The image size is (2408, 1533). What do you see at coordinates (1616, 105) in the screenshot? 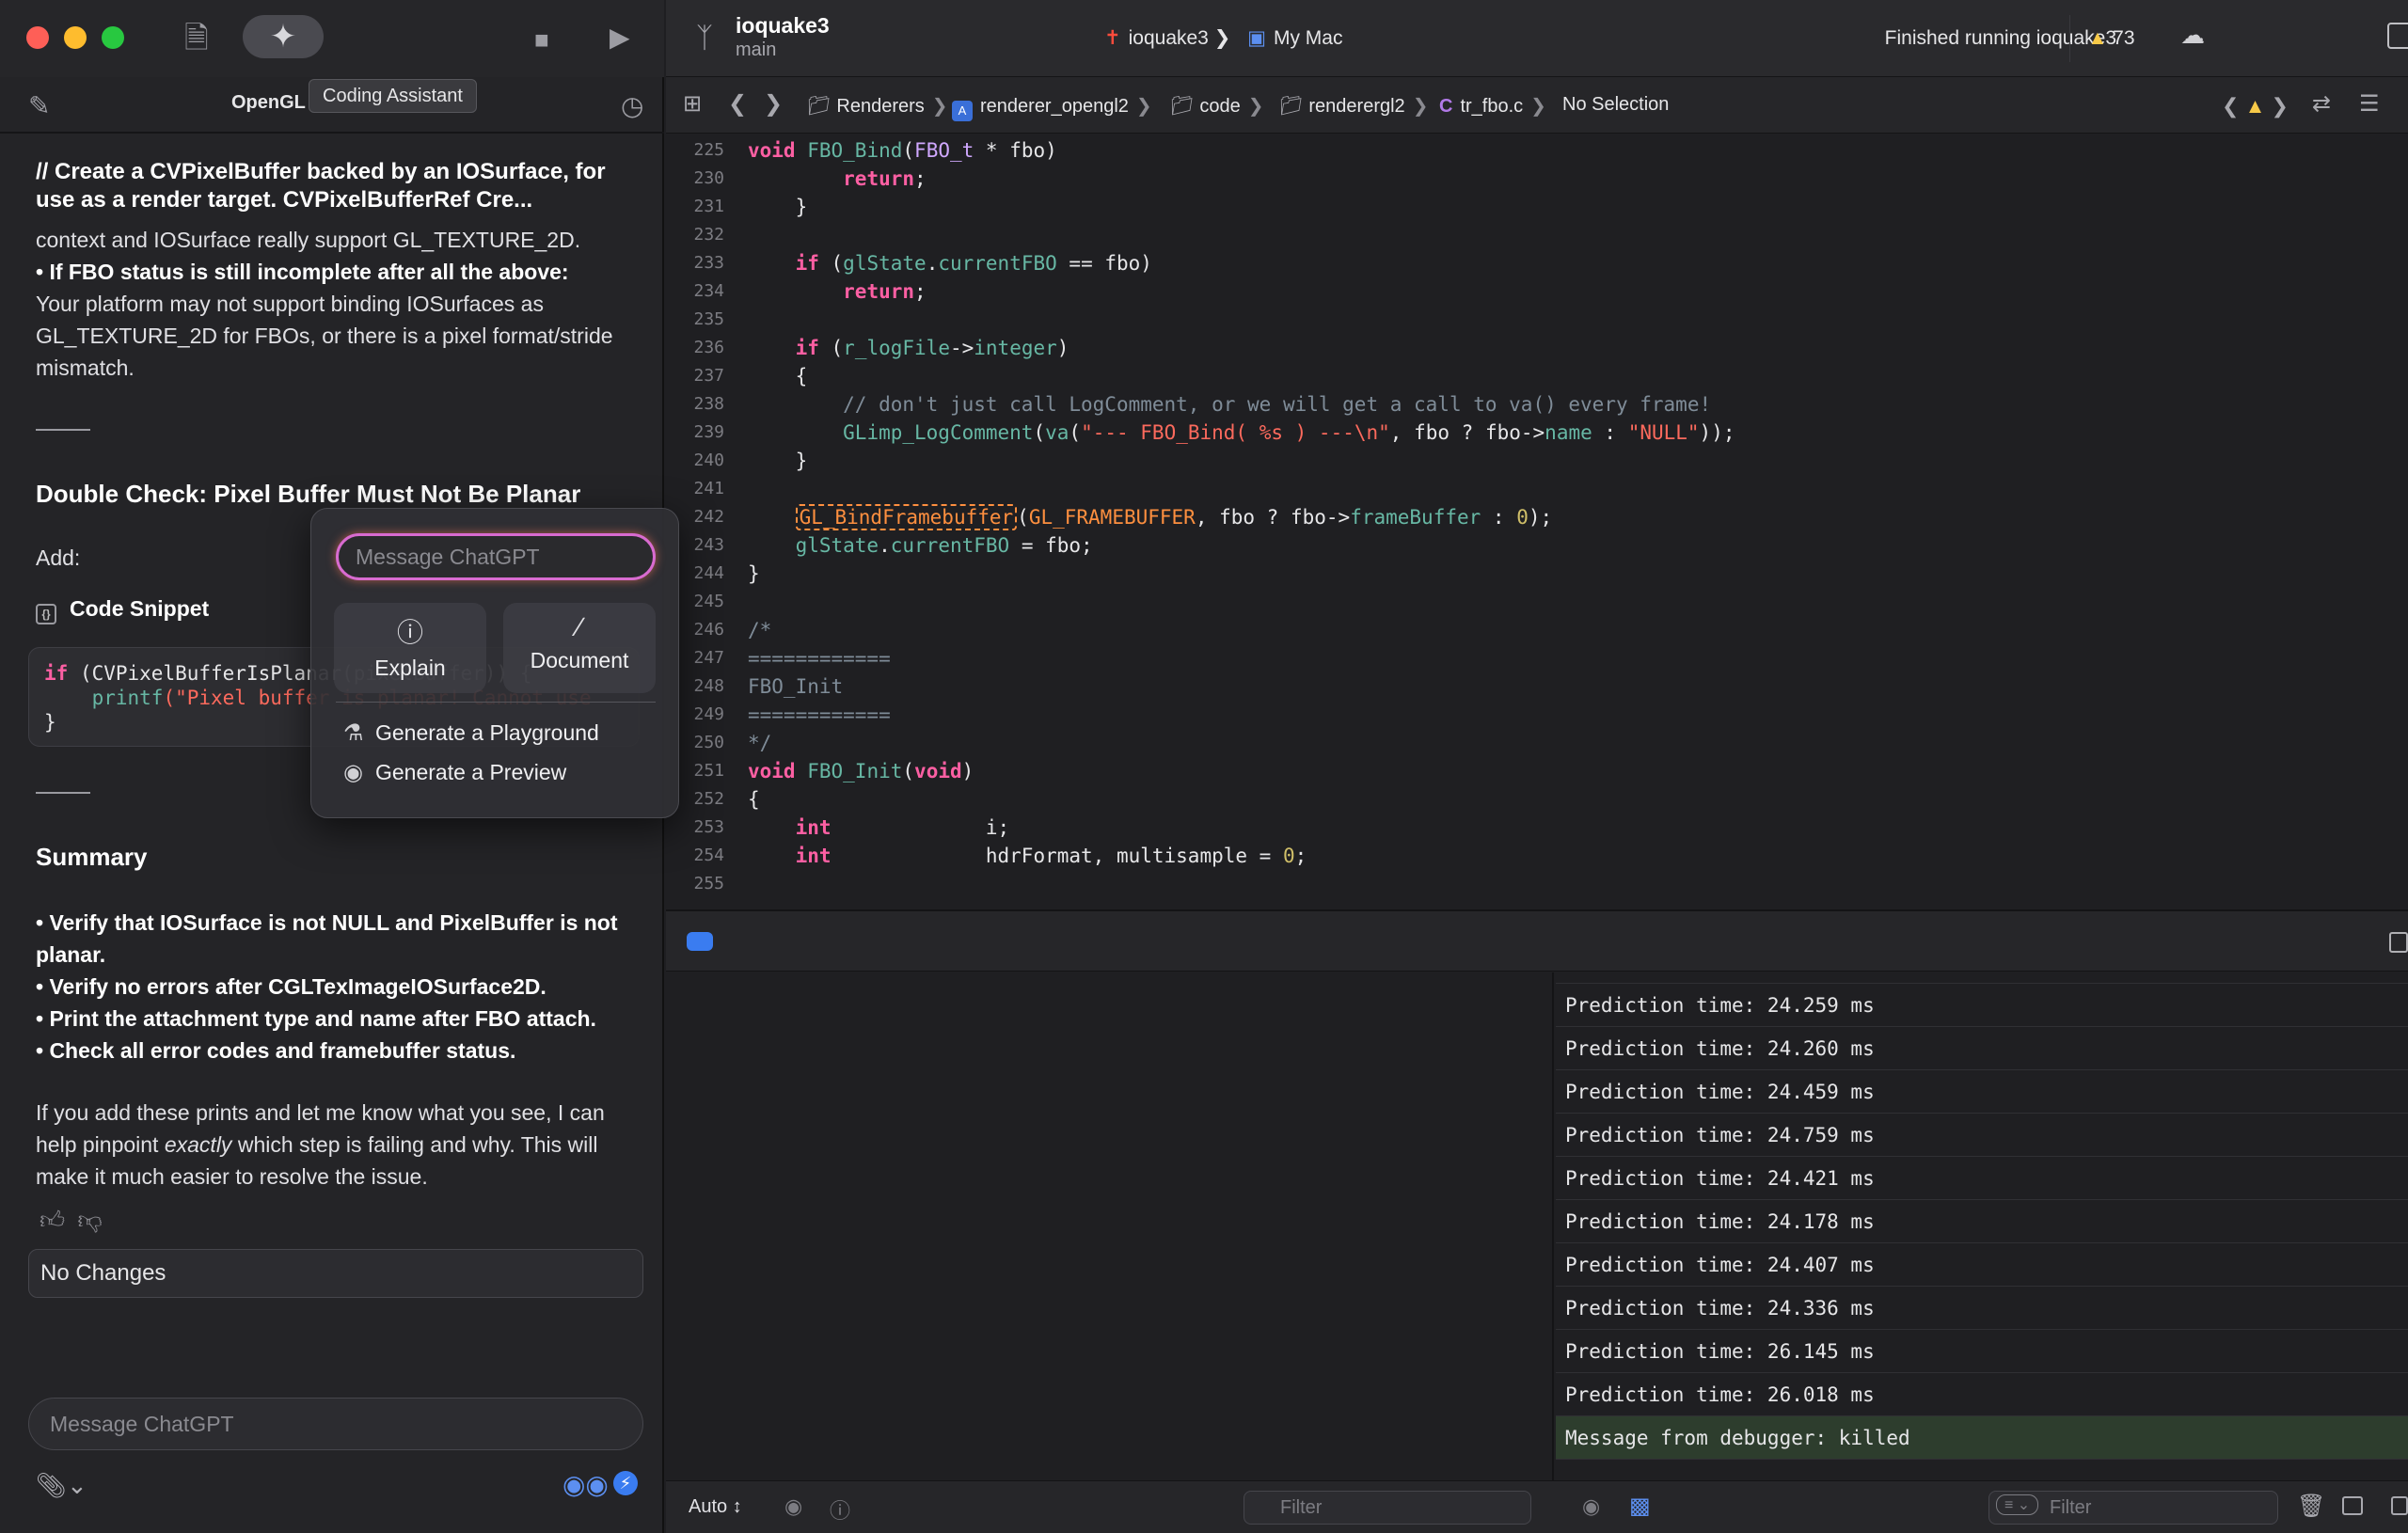
I see `breadcrumb-selection: No Selection` at bounding box center [1616, 105].